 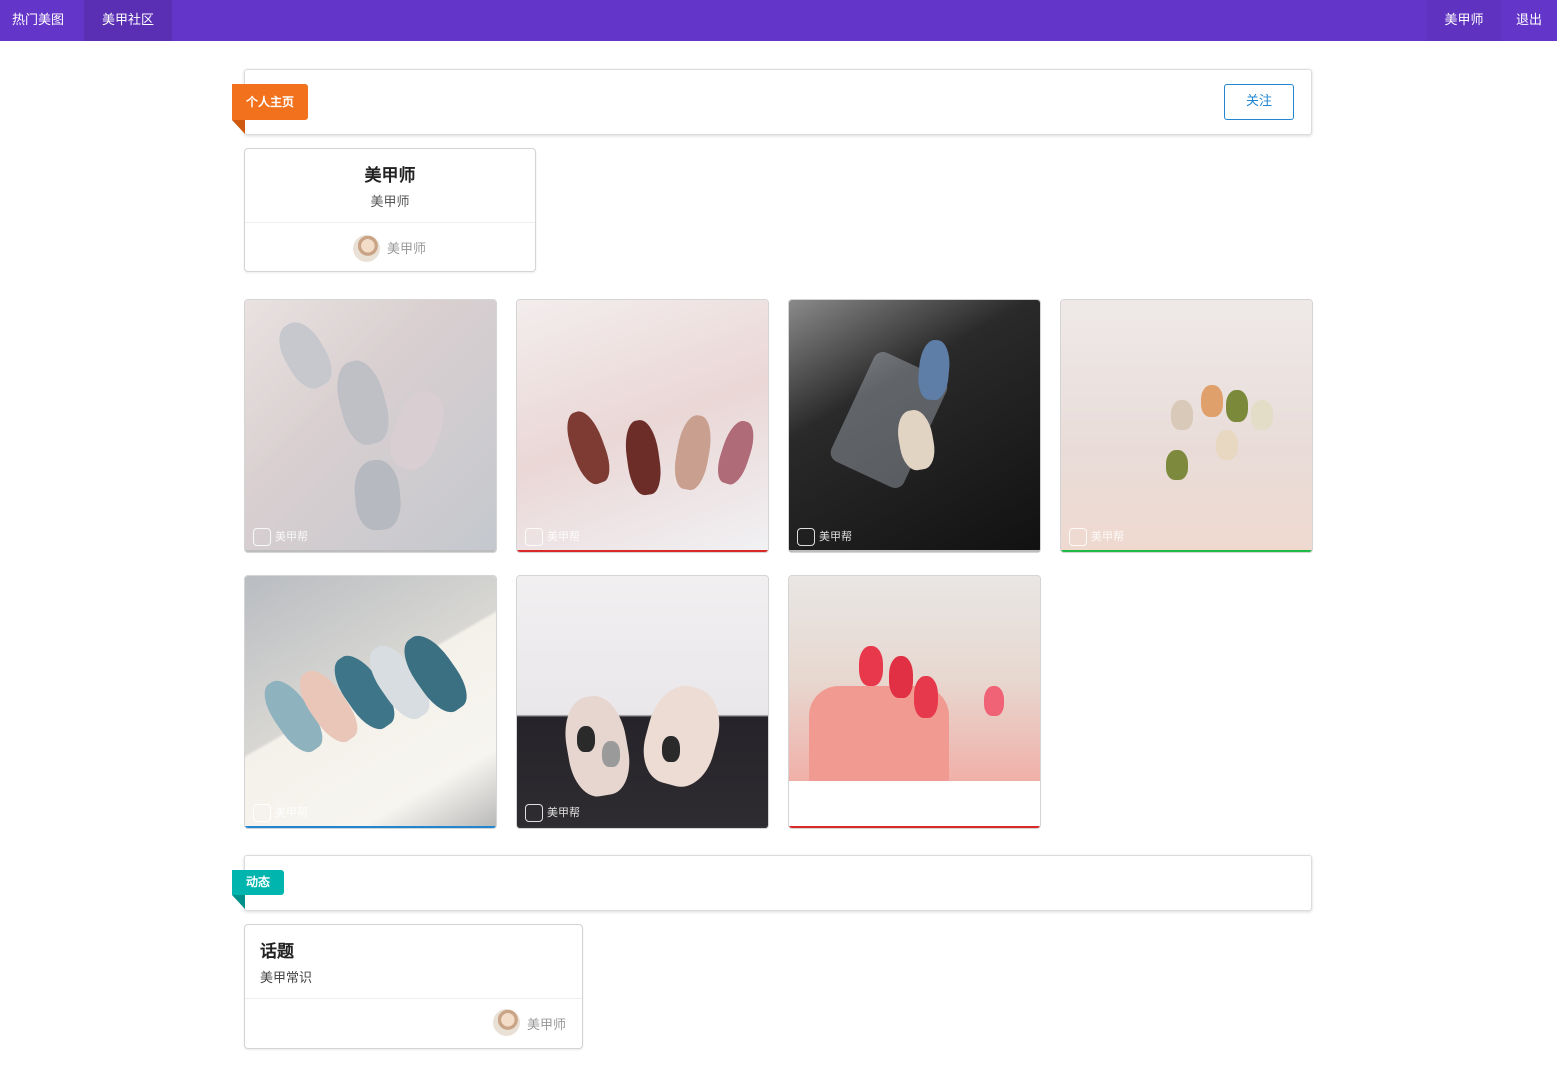 What do you see at coordinates (772, 883) in the screenshot?
I see `activity-header-segment: 动态` at bounding box center [772, 883].